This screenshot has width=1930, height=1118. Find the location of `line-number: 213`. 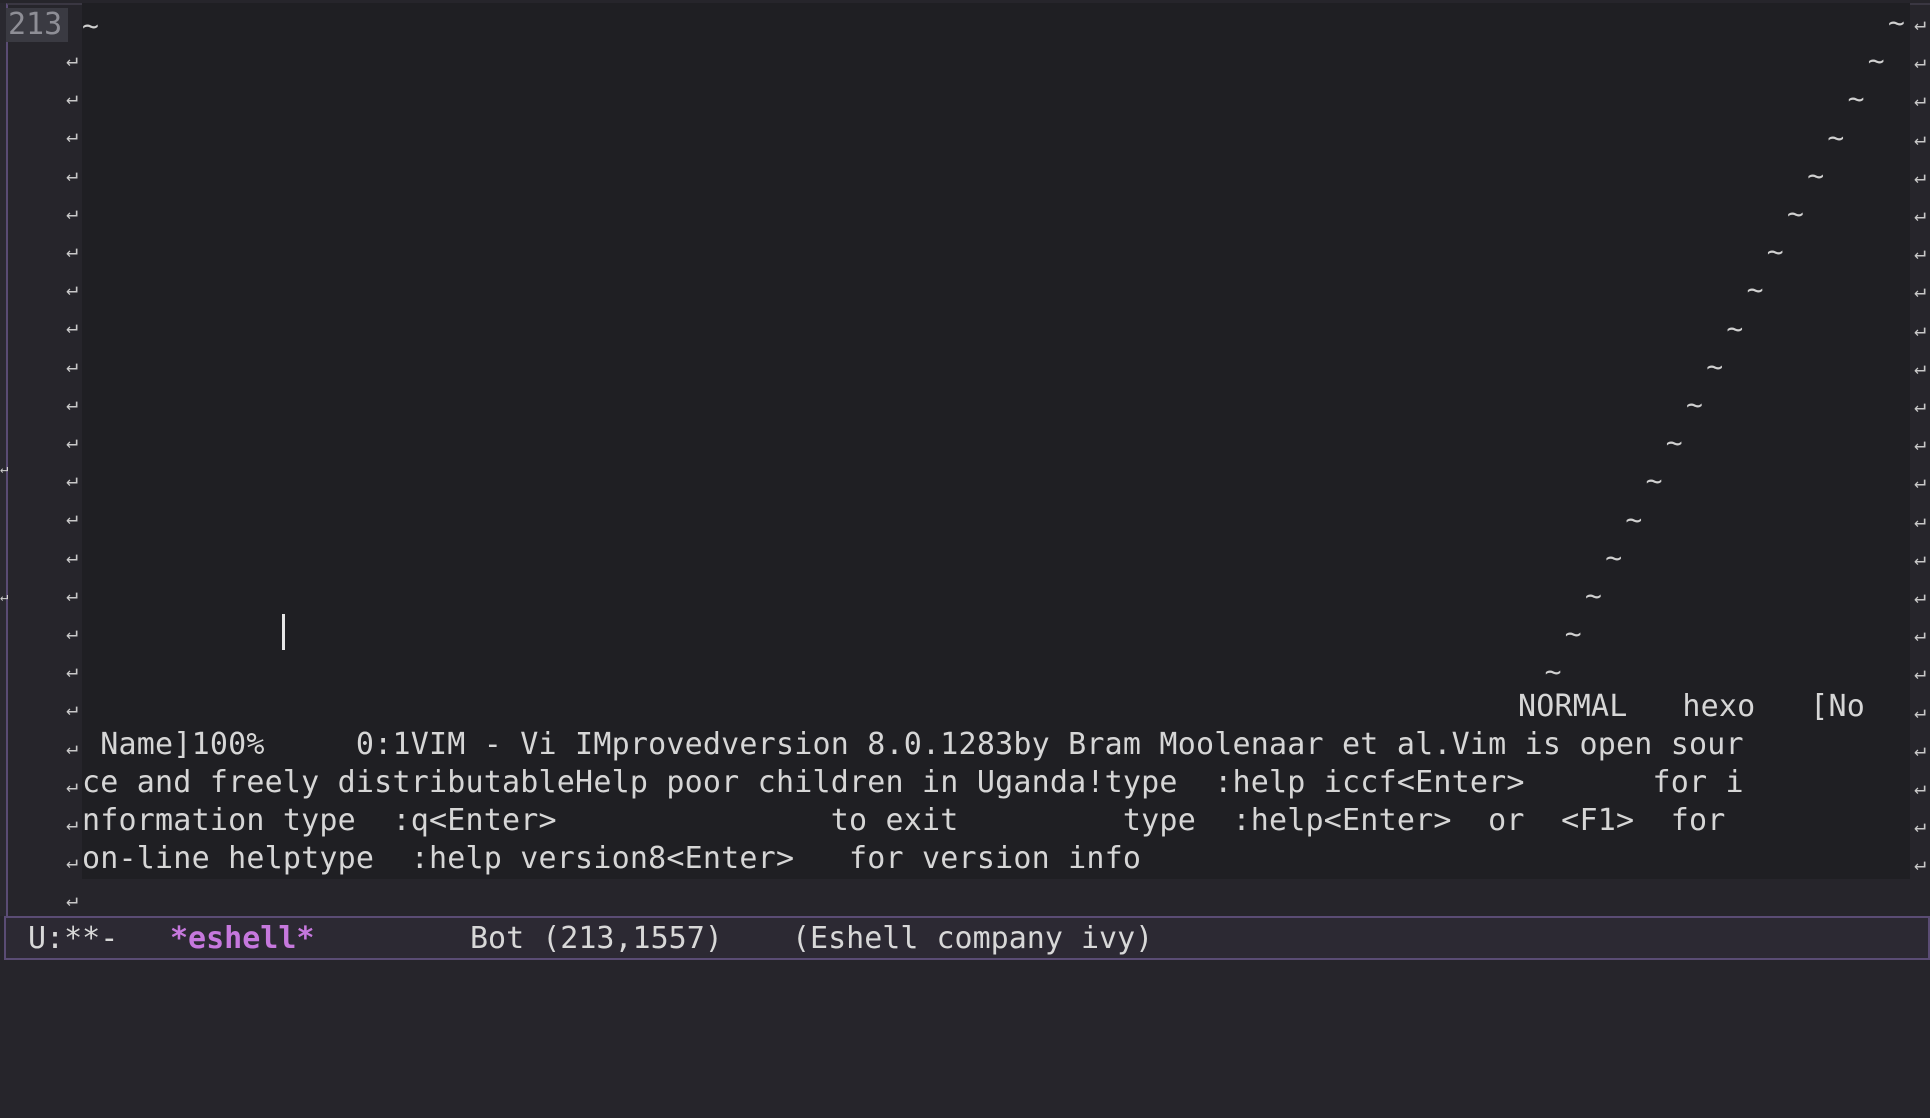

line-number: 213 is located at coordinates (37, 25).